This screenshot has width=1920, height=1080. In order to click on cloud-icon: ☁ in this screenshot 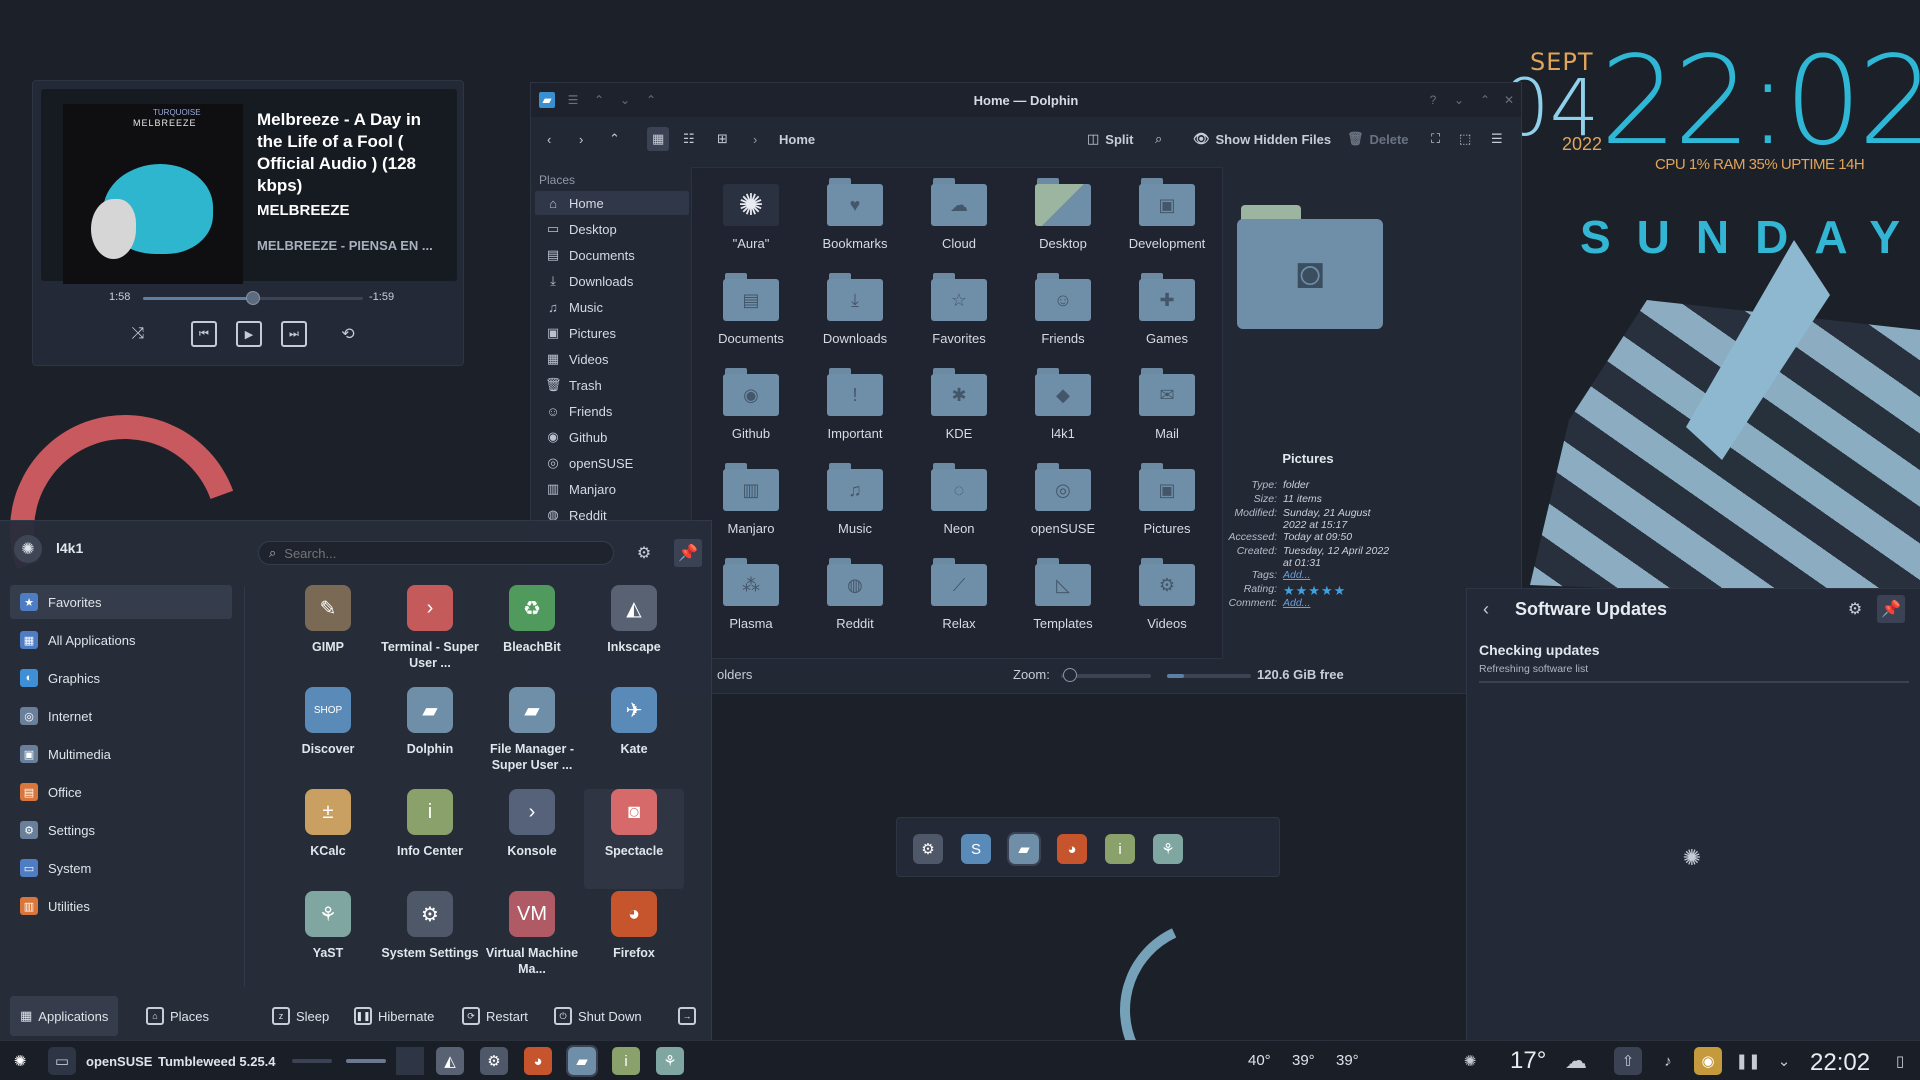, I will do `click(1576, 1061)`.